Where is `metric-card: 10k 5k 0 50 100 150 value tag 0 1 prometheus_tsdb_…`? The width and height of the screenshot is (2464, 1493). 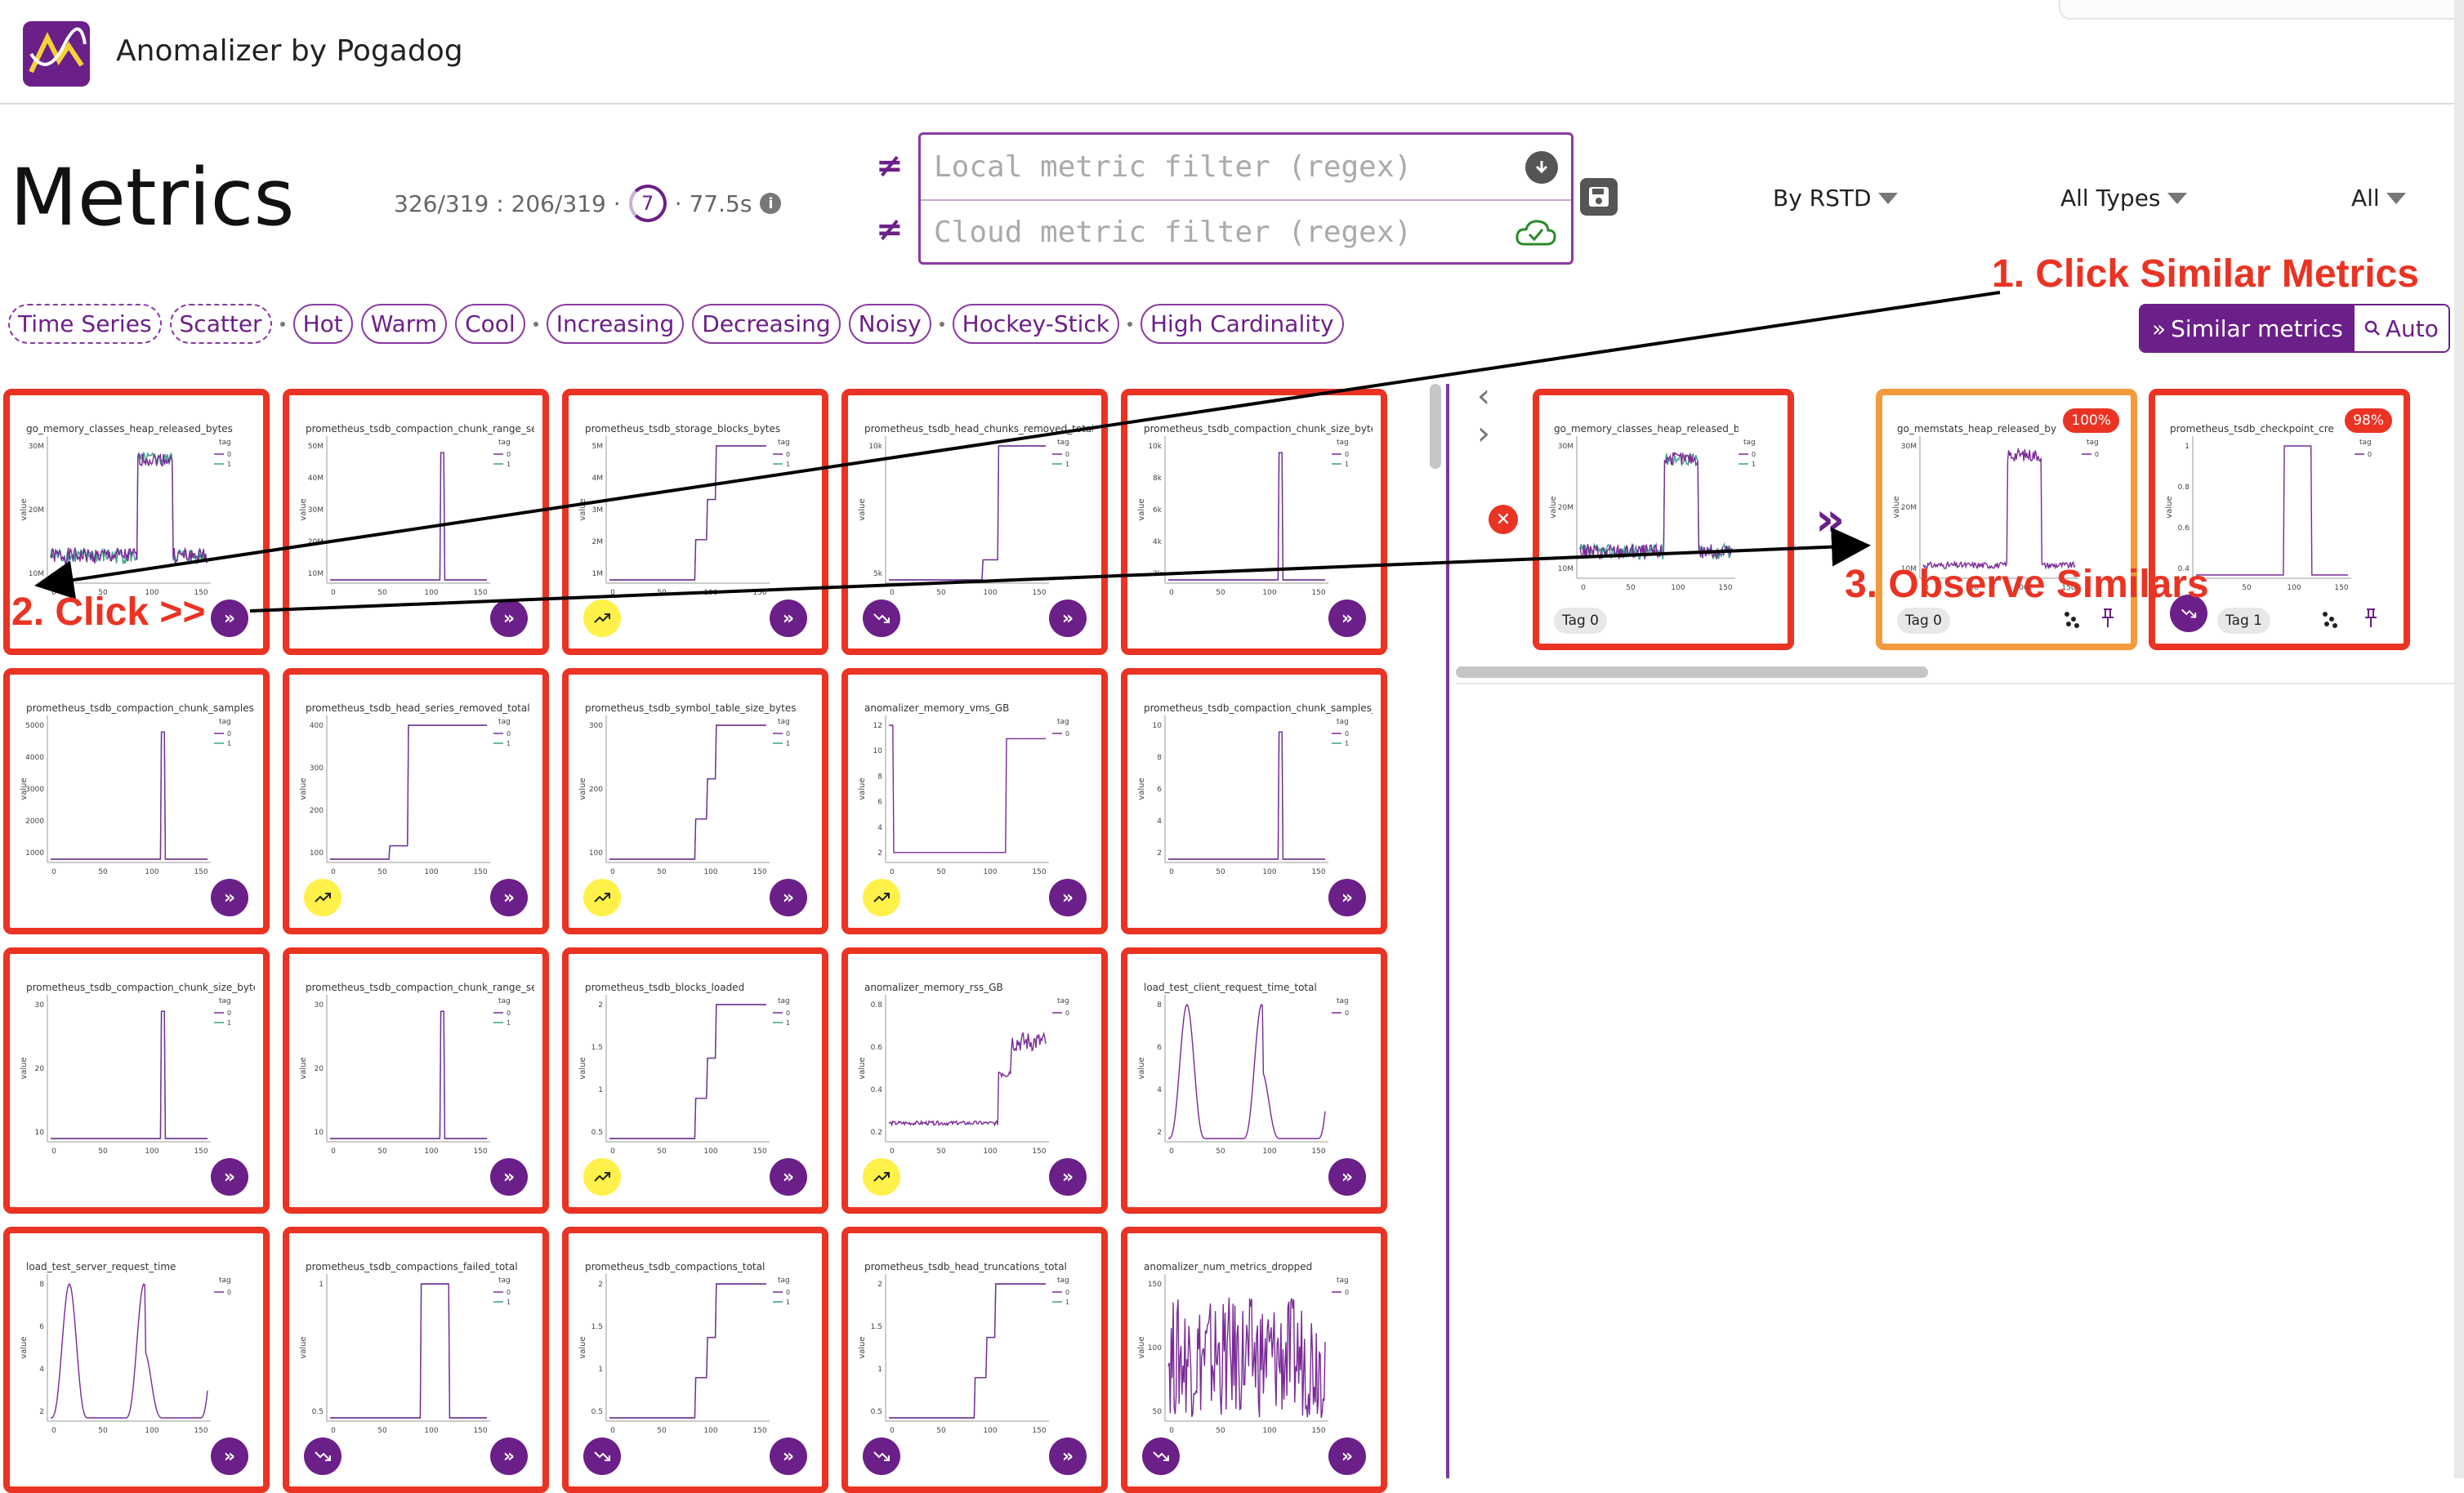 metric-card: 10k 5k 0 50 100 150 value tag 0 1 prometheus_tsdb_… is located at coordinates (974, 522).